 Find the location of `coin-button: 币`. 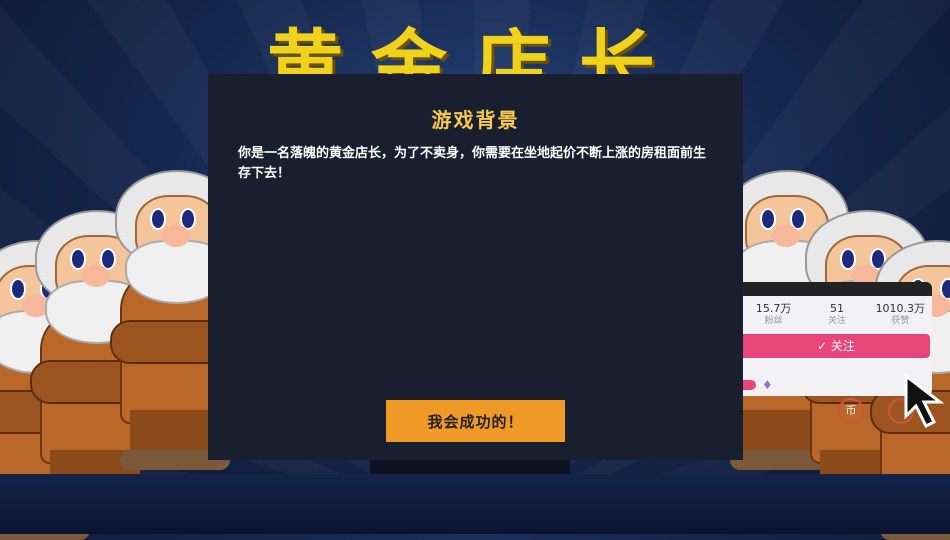

coin-button: 币 is located at coordinates (851, 411).